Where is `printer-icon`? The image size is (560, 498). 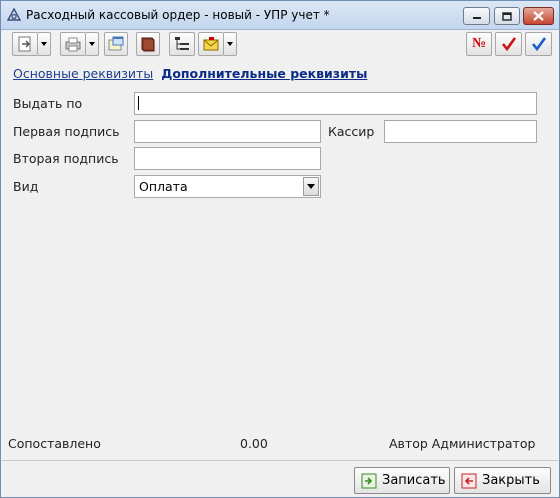
printer-icon is located at coordinates (73, 44).